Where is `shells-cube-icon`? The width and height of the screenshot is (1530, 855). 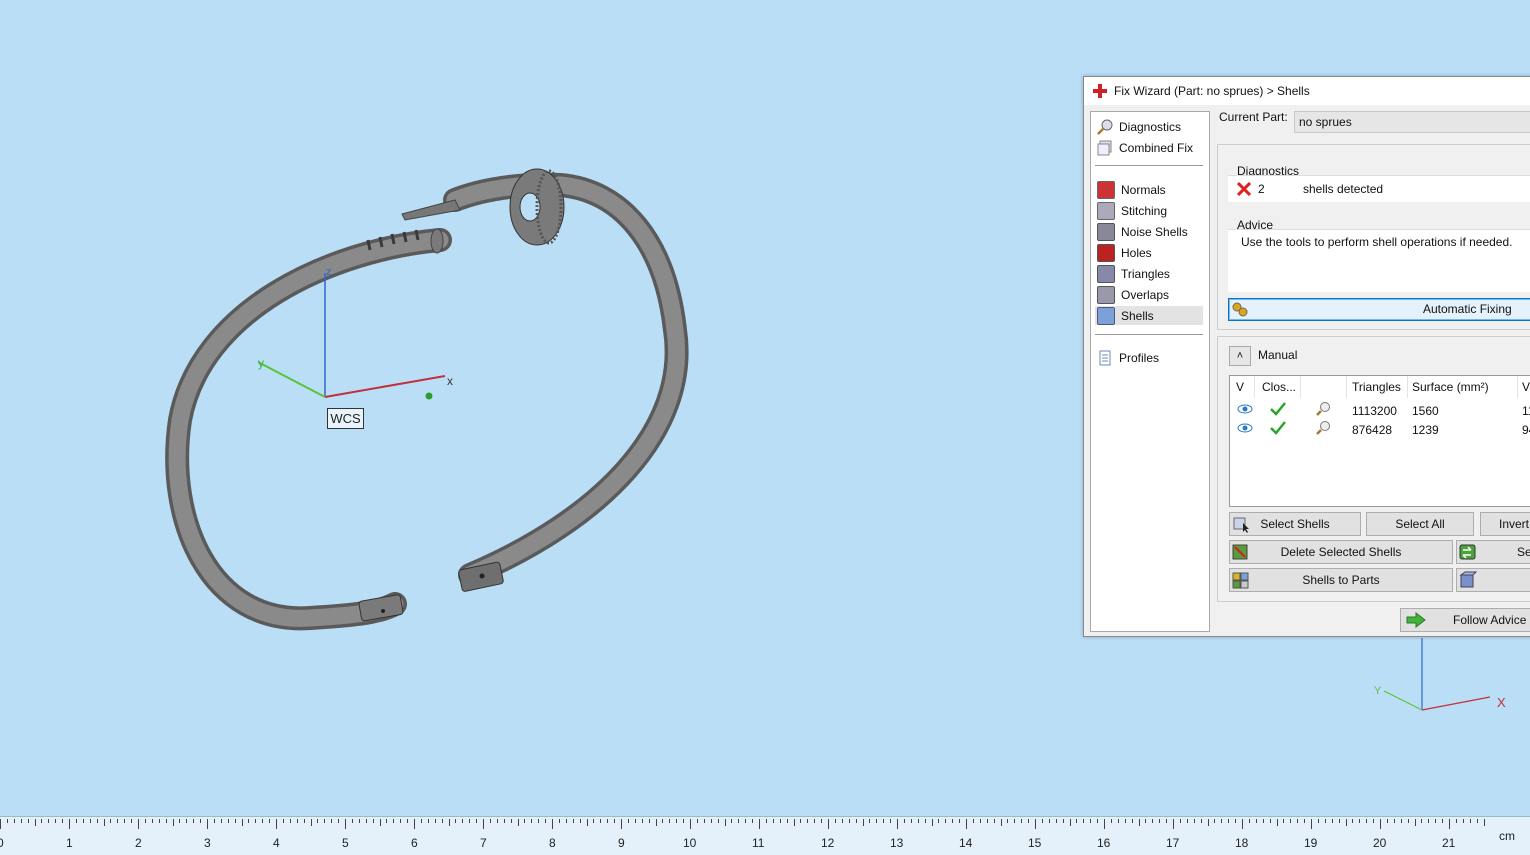
shells-cube-icon is located at coordinates (1106, 315).